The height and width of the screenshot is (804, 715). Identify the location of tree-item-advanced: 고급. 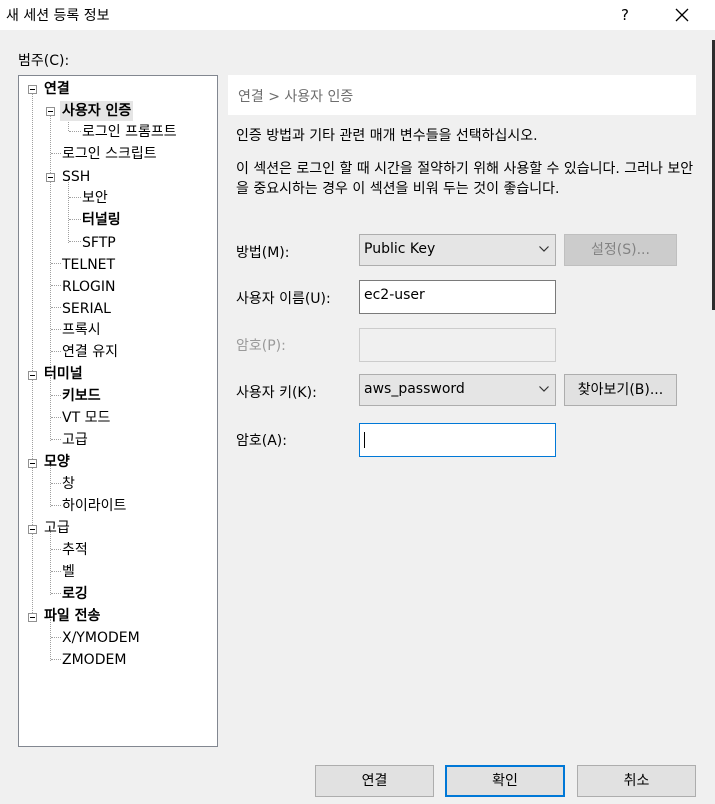
(57, 528).